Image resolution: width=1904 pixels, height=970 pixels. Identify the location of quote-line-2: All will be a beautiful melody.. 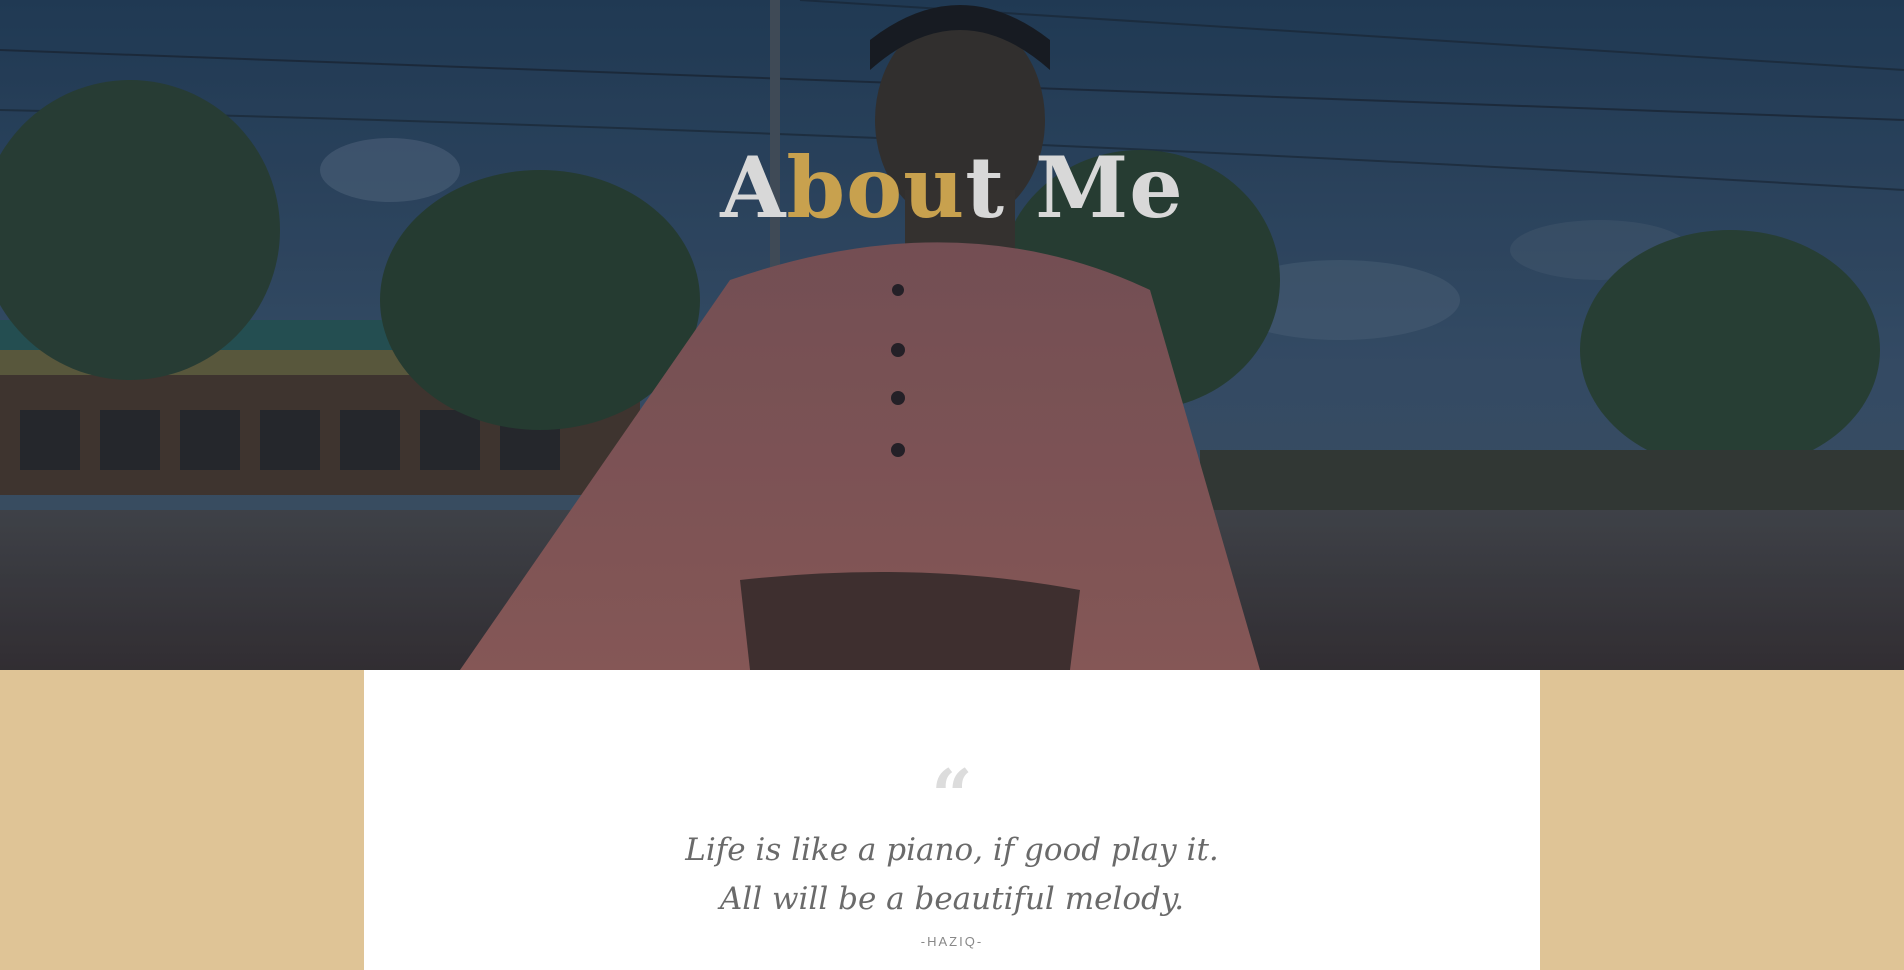
(952, 899).